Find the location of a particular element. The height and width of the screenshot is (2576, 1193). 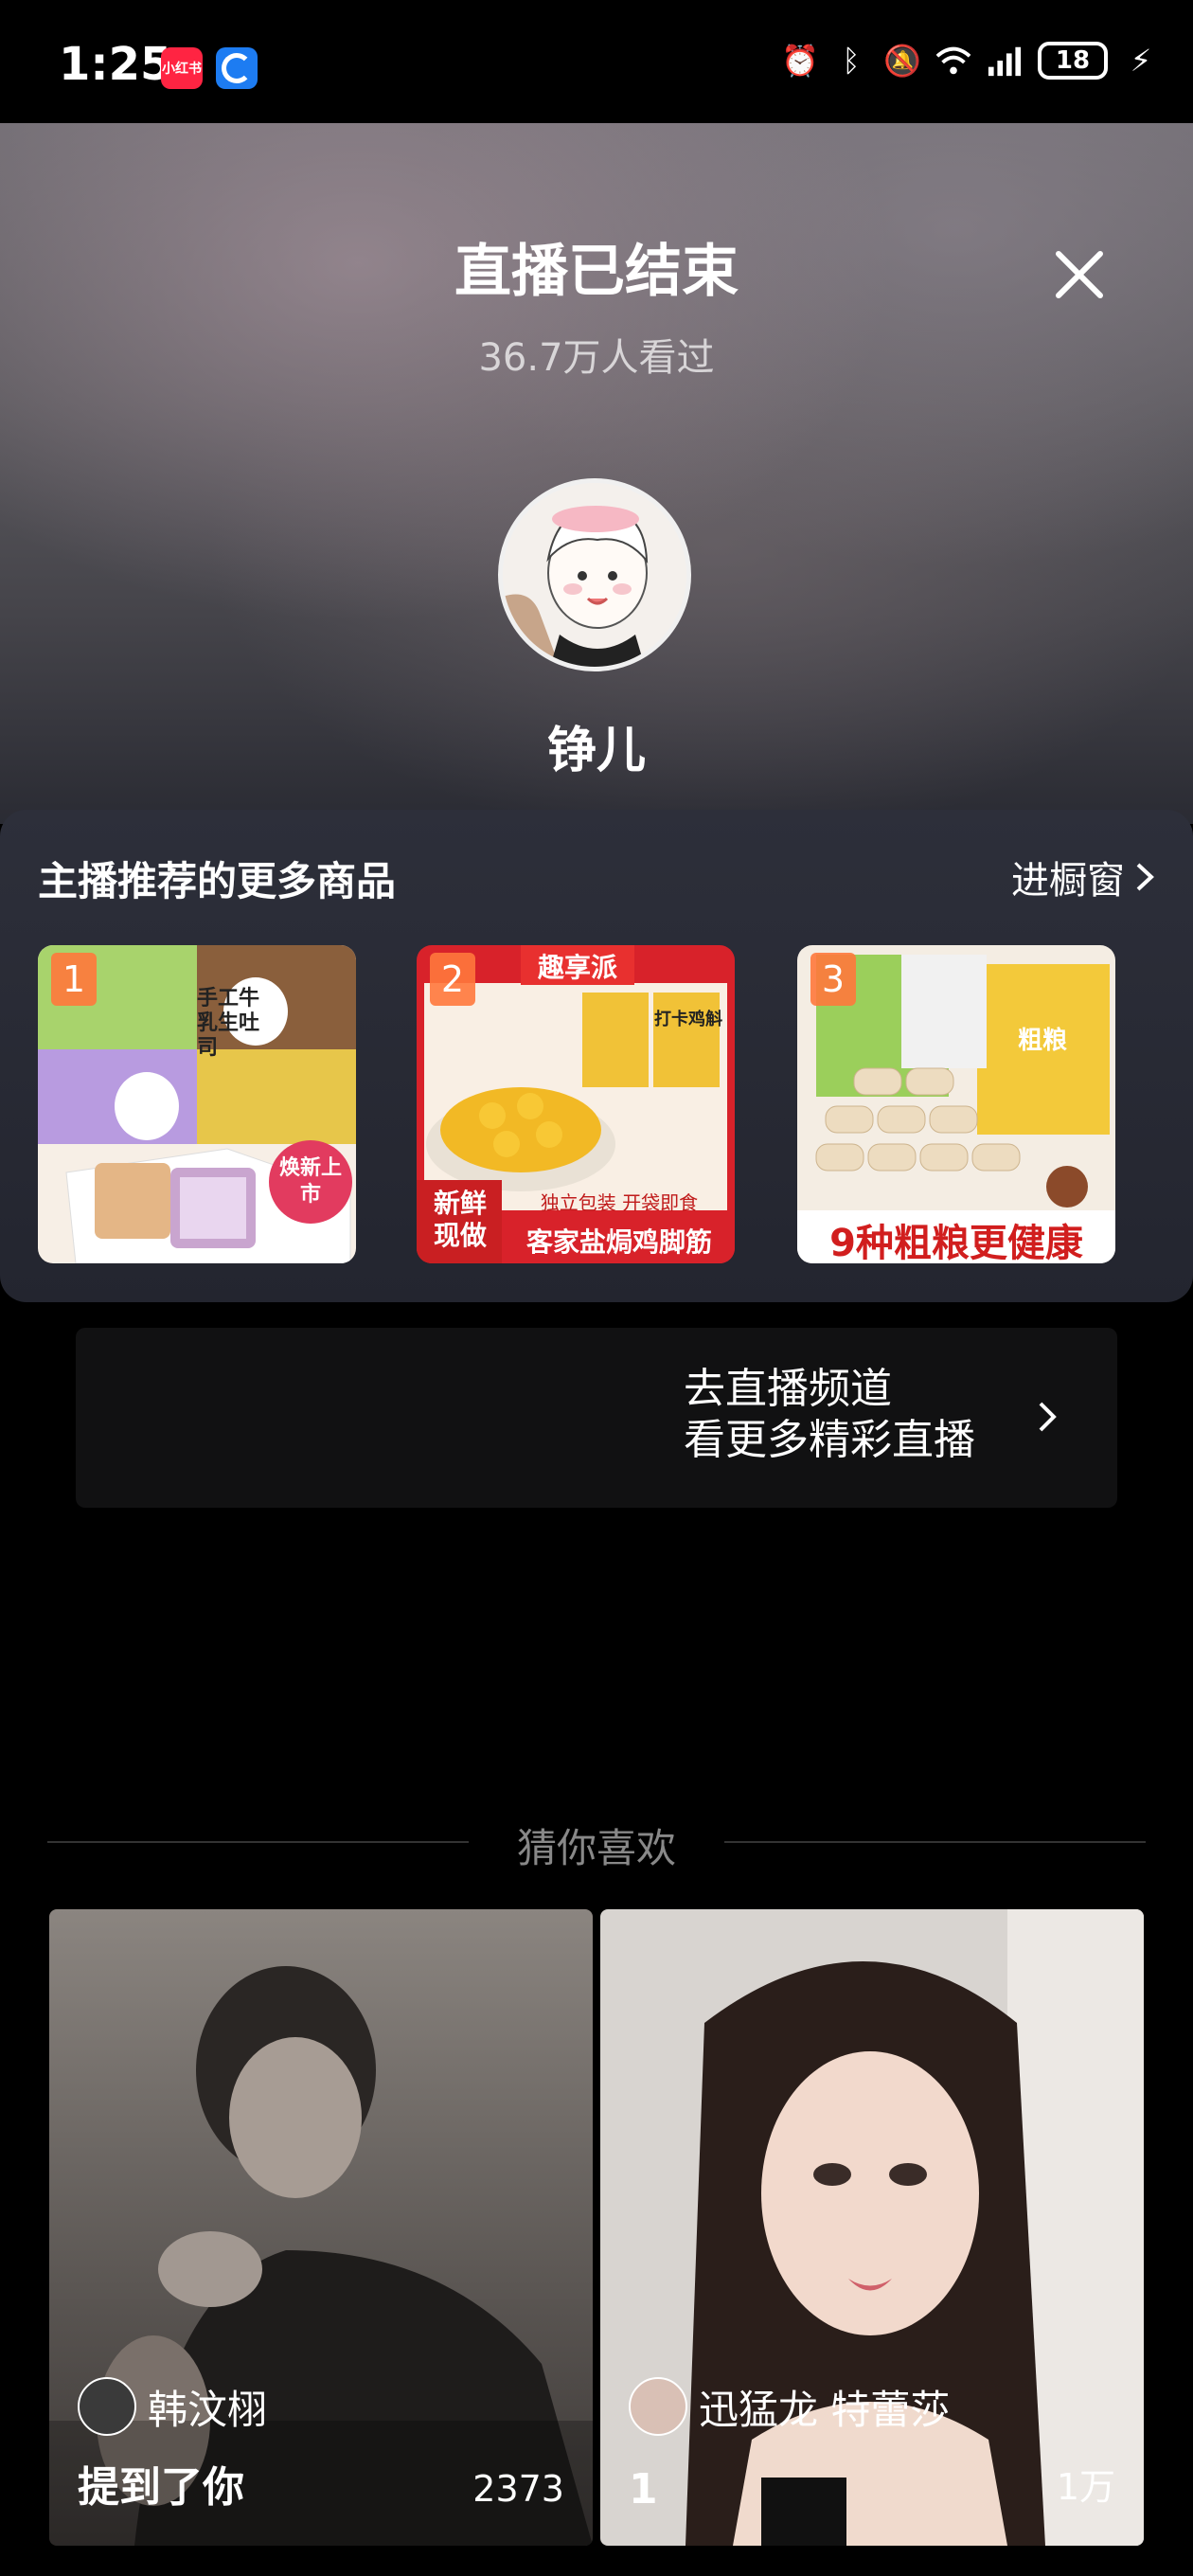

signal-icon is located at coordinates (1005, 61).